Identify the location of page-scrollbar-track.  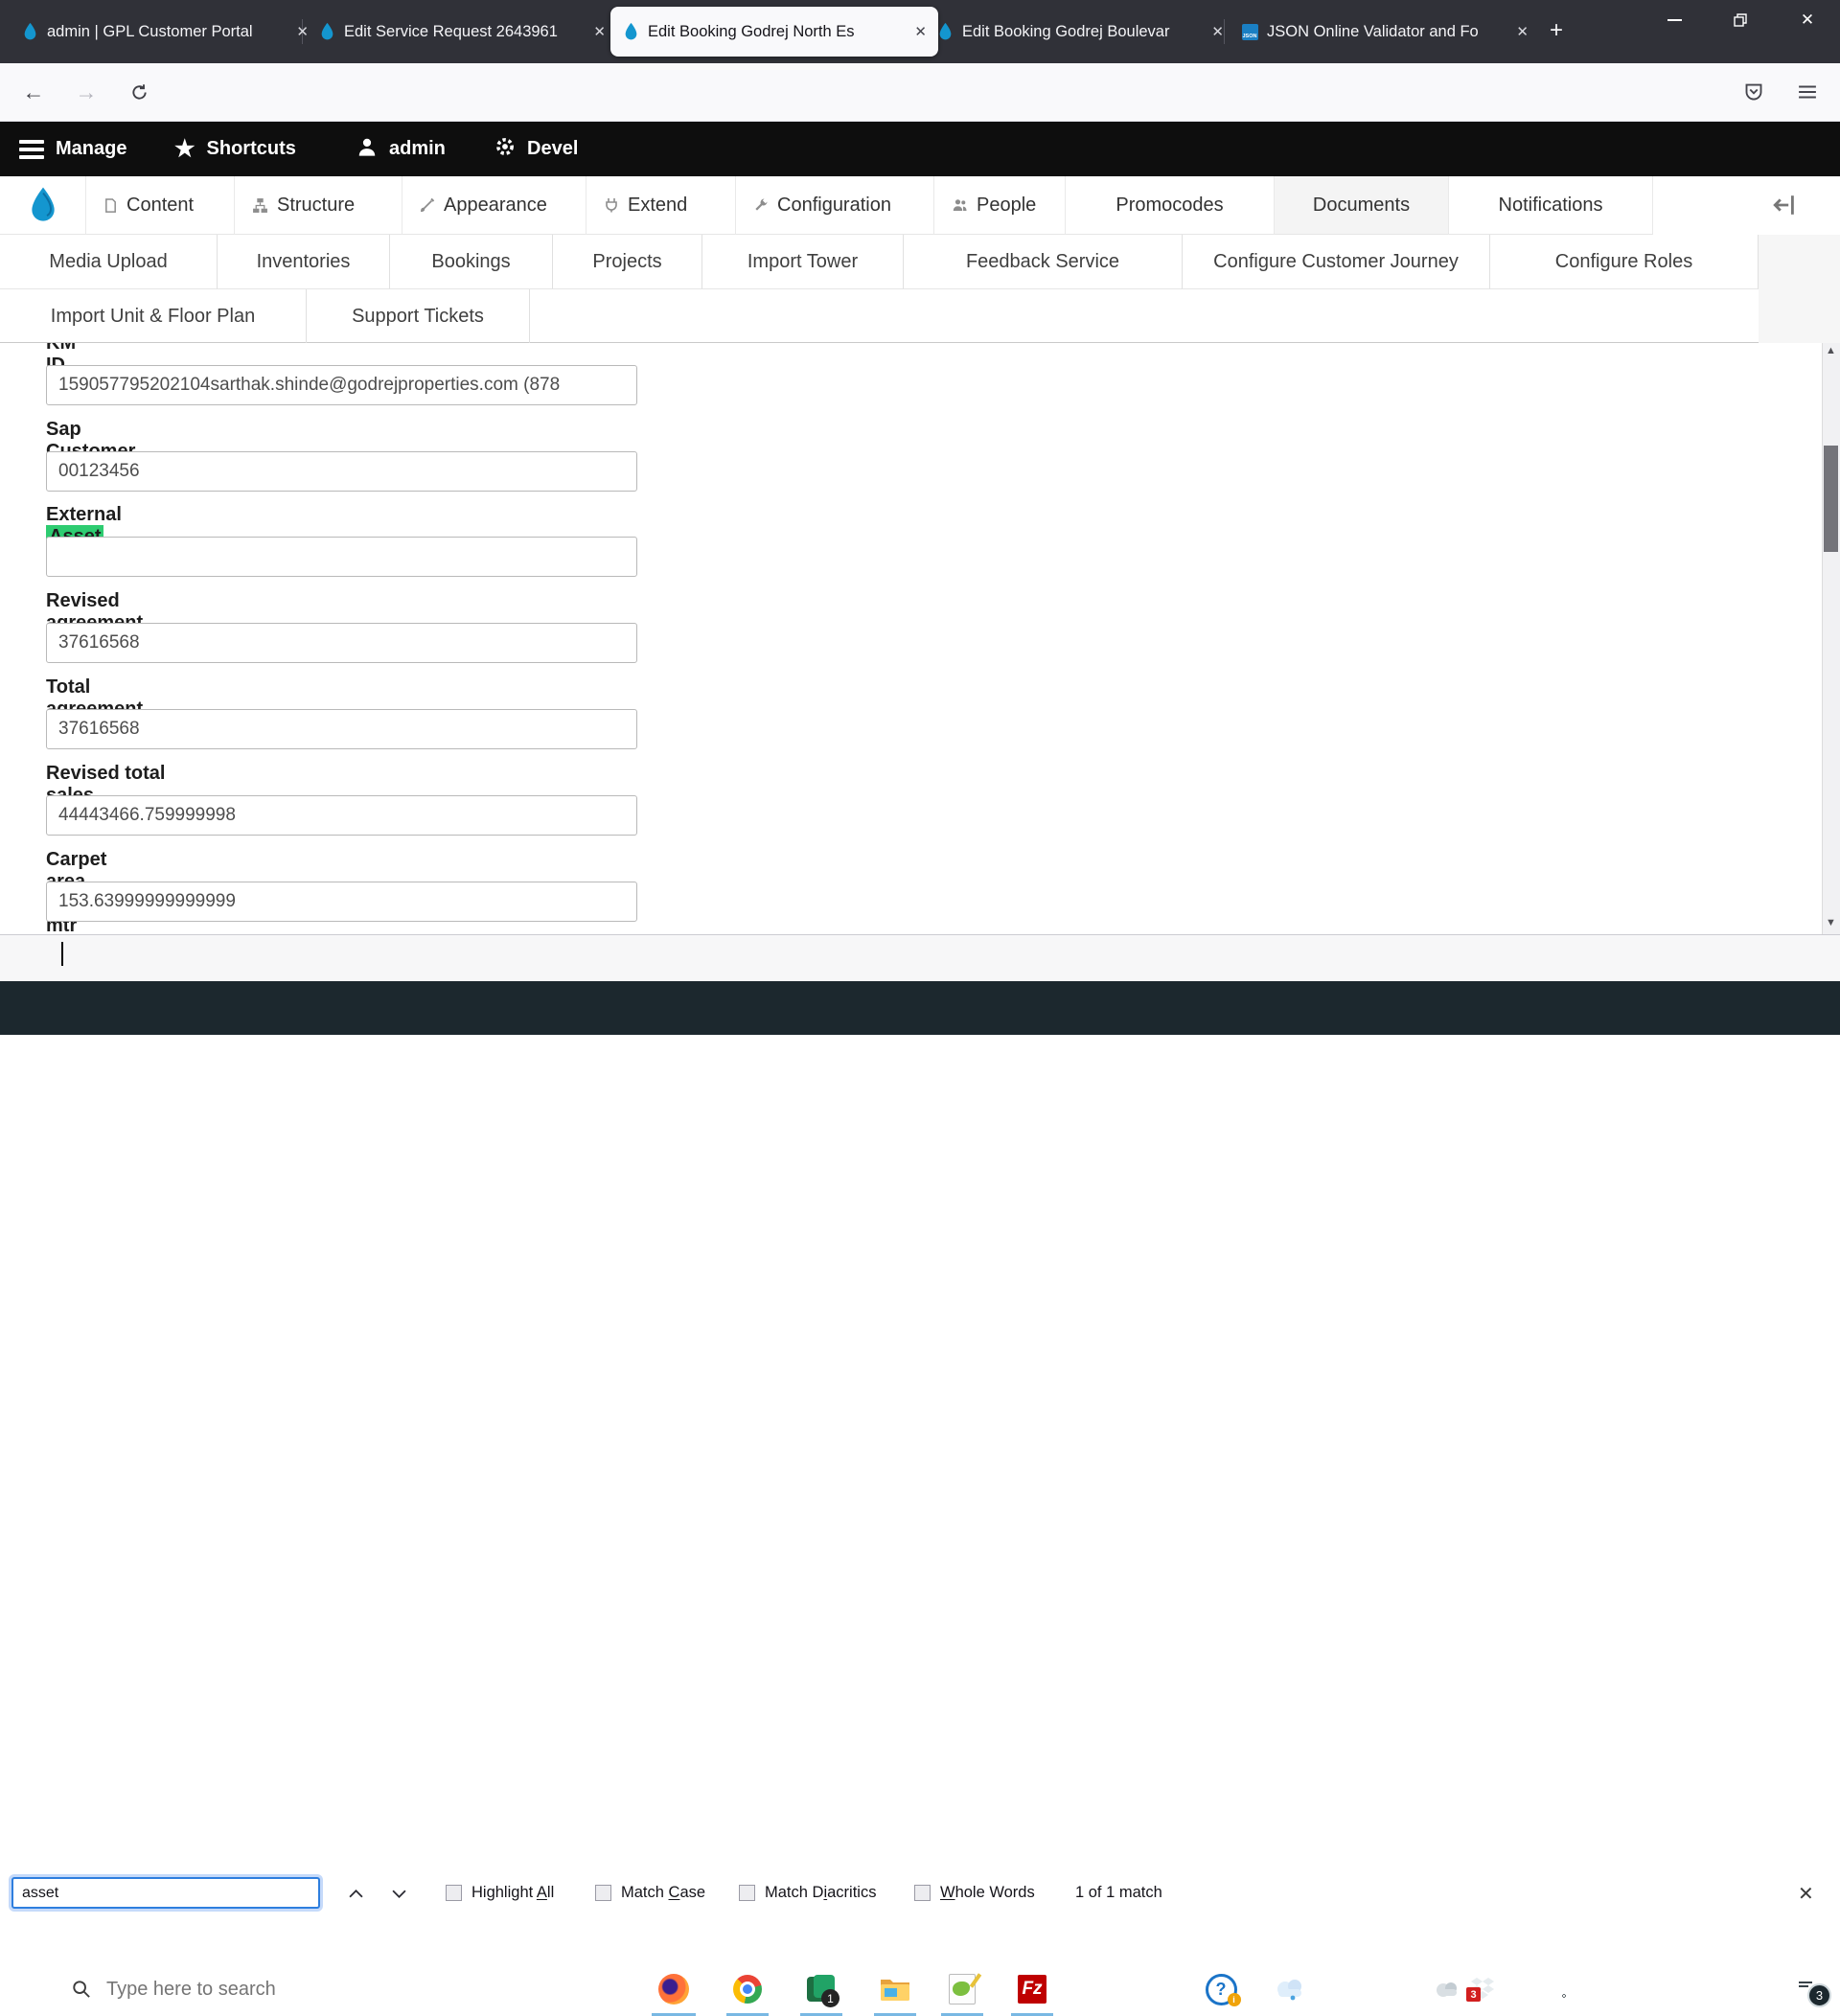
(1831, 638).